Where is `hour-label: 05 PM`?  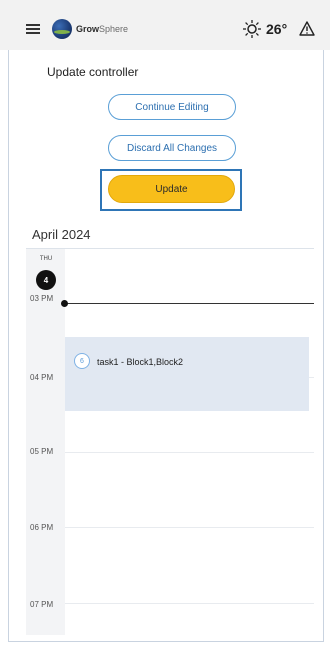 hour-label: 05 PM is located at coordinates (42, 451).